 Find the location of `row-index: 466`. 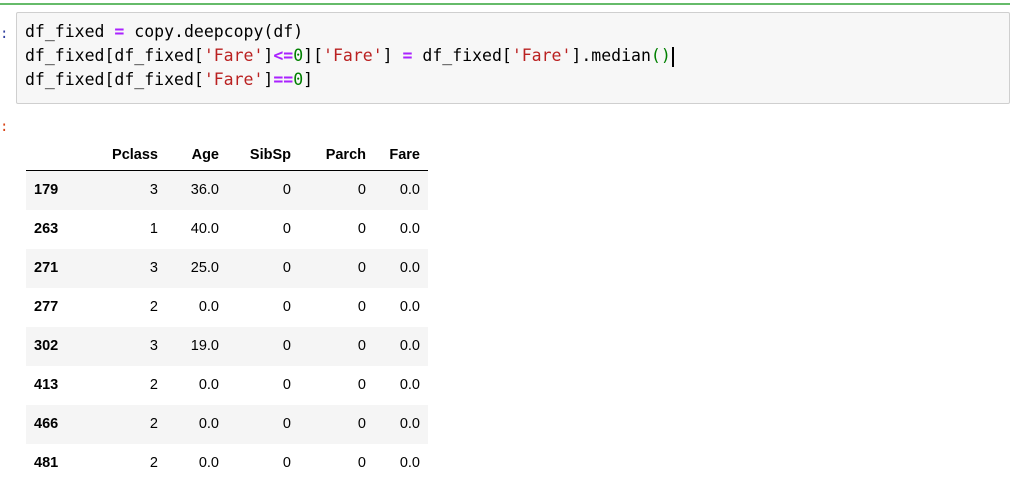

row-index: 466 is located at coordinates (58, 424).